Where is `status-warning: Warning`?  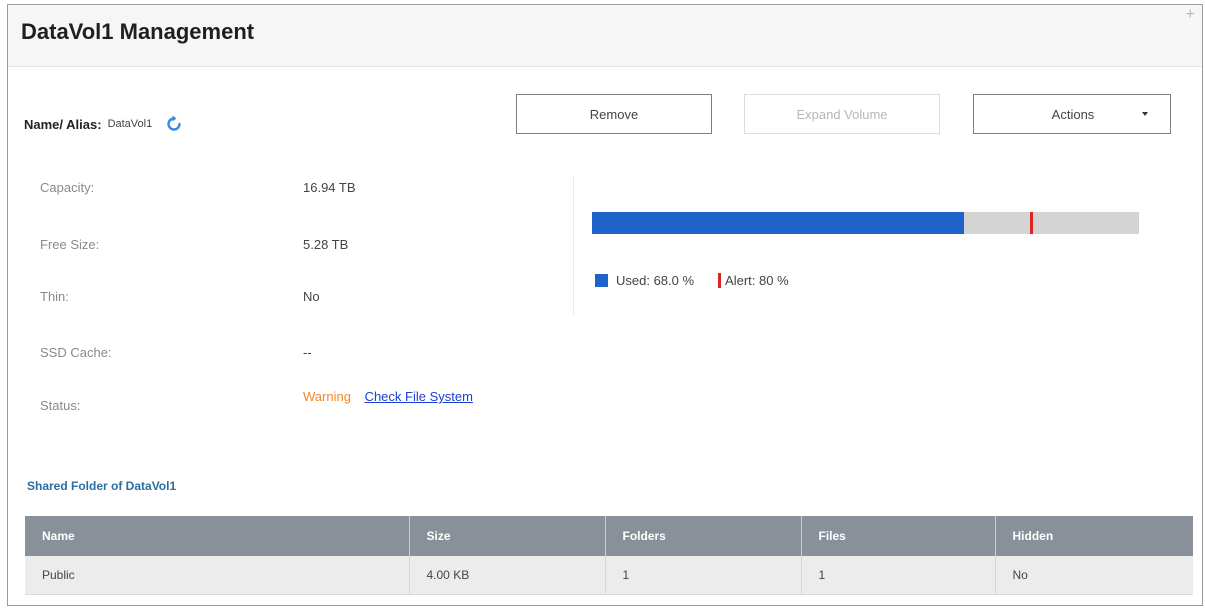 status-warning: Warning is located at coordinates (327, 396).